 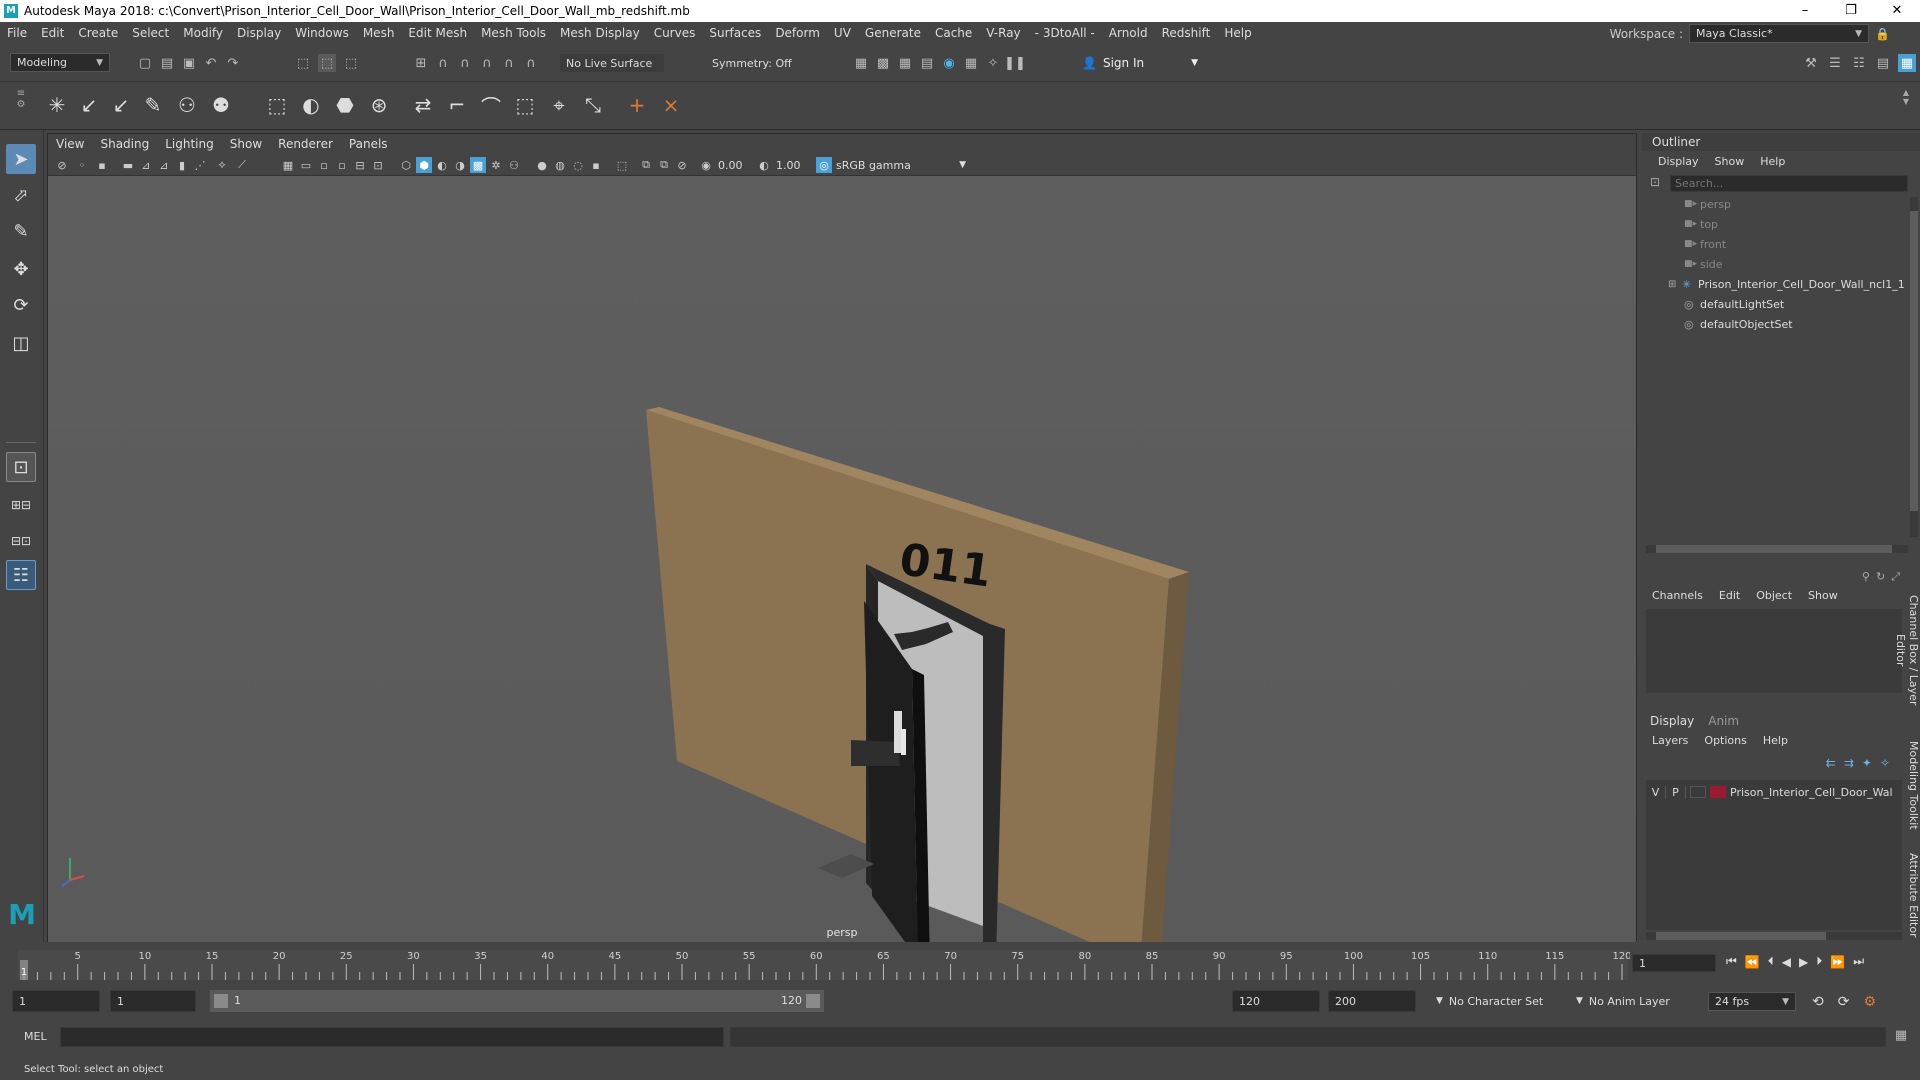 I want to click on channel-box-menu-object: Object, so click(x=1774, y=595).